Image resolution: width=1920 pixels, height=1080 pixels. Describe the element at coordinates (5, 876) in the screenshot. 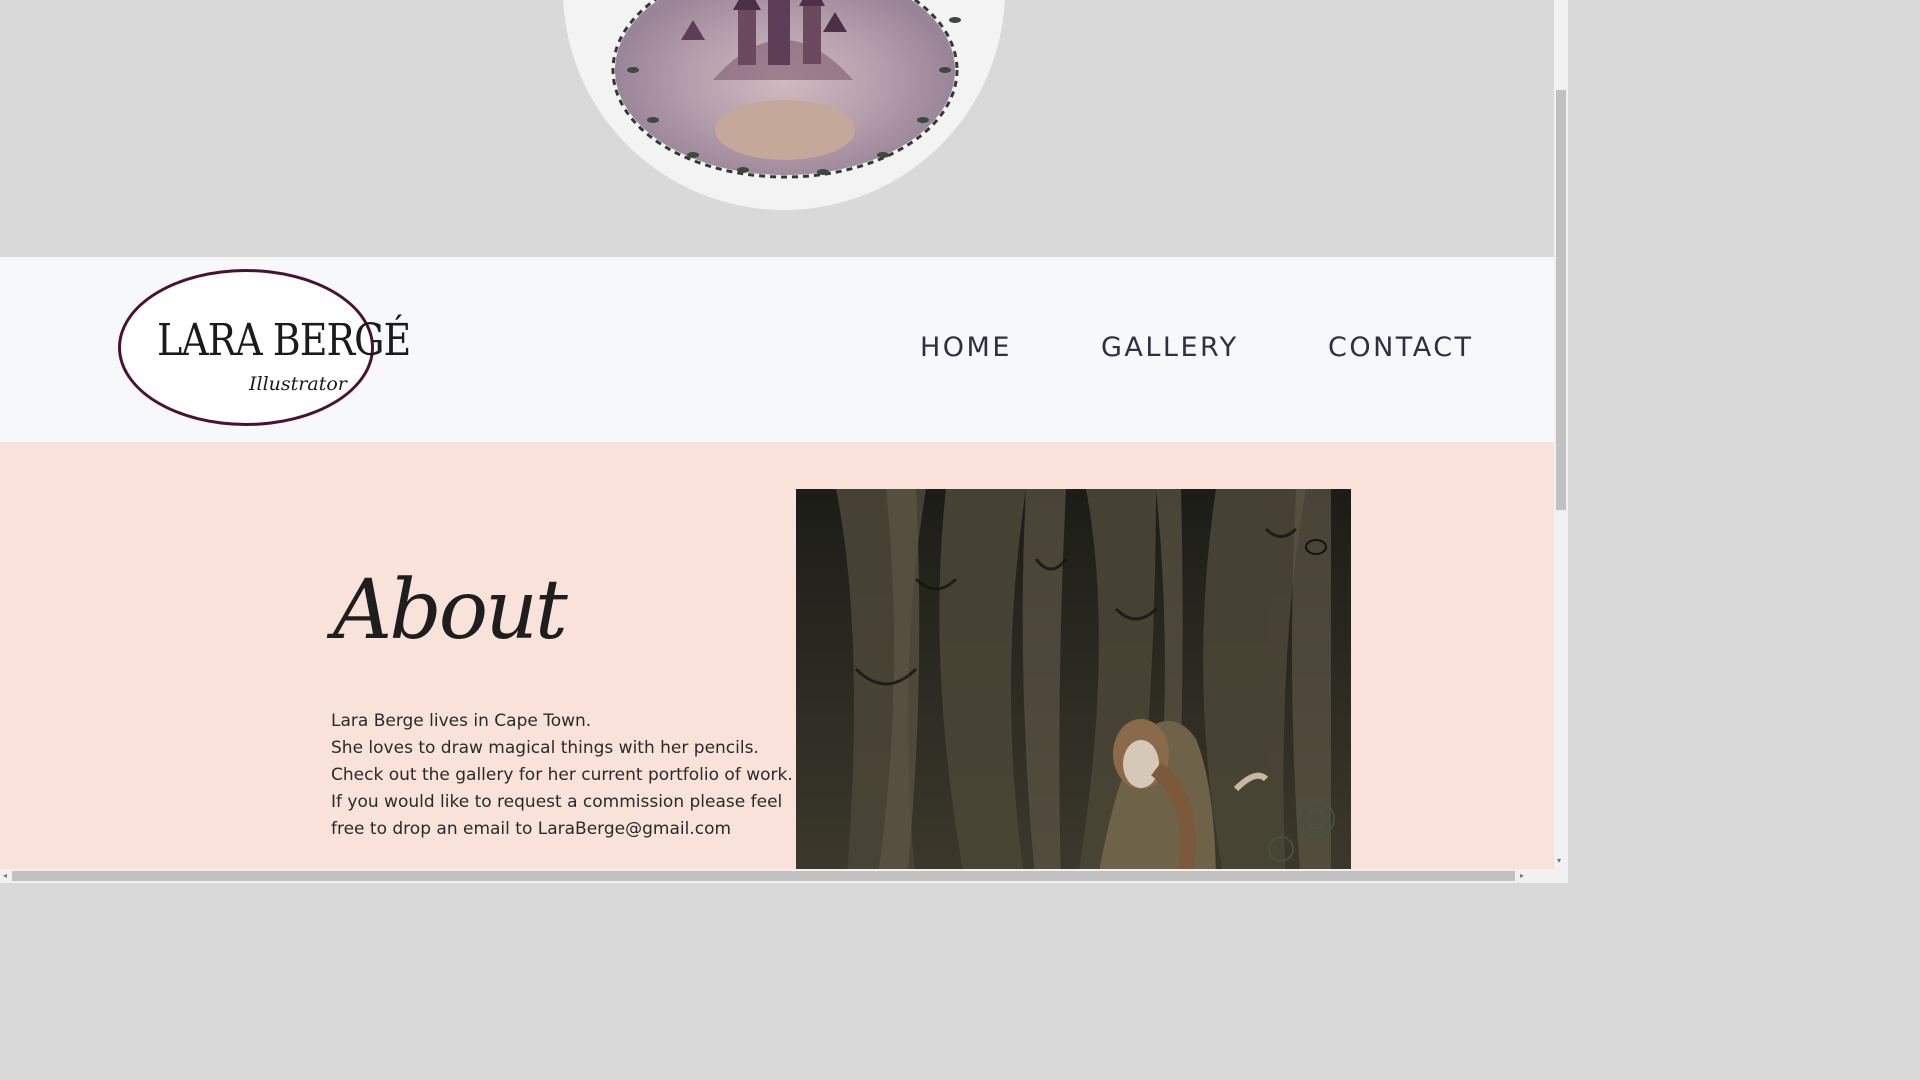

I see `scroll-left-arrow-icon: ◂` at that location.